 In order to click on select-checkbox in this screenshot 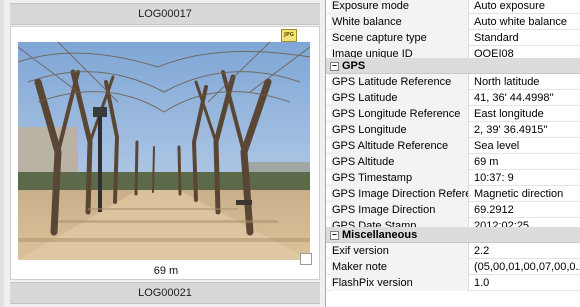, I will do `click(306, 259)`.